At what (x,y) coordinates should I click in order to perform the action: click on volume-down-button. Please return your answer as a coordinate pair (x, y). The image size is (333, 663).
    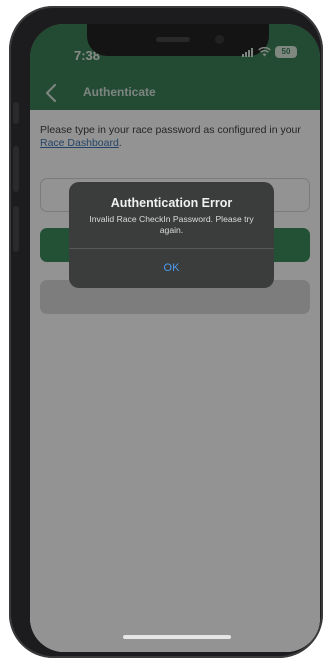
    Looking at the image, I should click on (16, 229).